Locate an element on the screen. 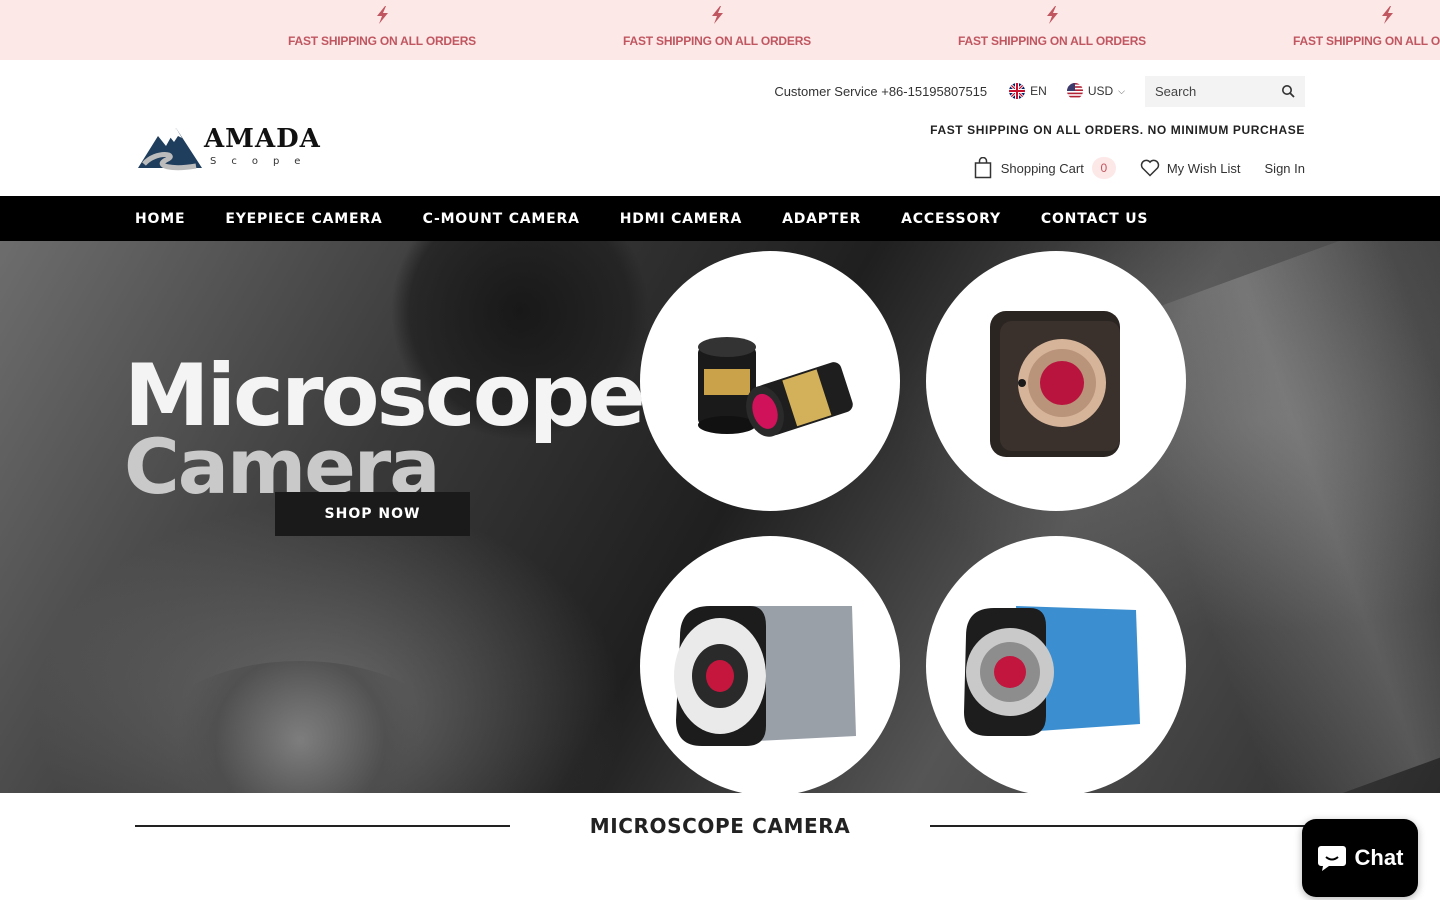  shopping-bag-icon is located at coordinates (982, 168).